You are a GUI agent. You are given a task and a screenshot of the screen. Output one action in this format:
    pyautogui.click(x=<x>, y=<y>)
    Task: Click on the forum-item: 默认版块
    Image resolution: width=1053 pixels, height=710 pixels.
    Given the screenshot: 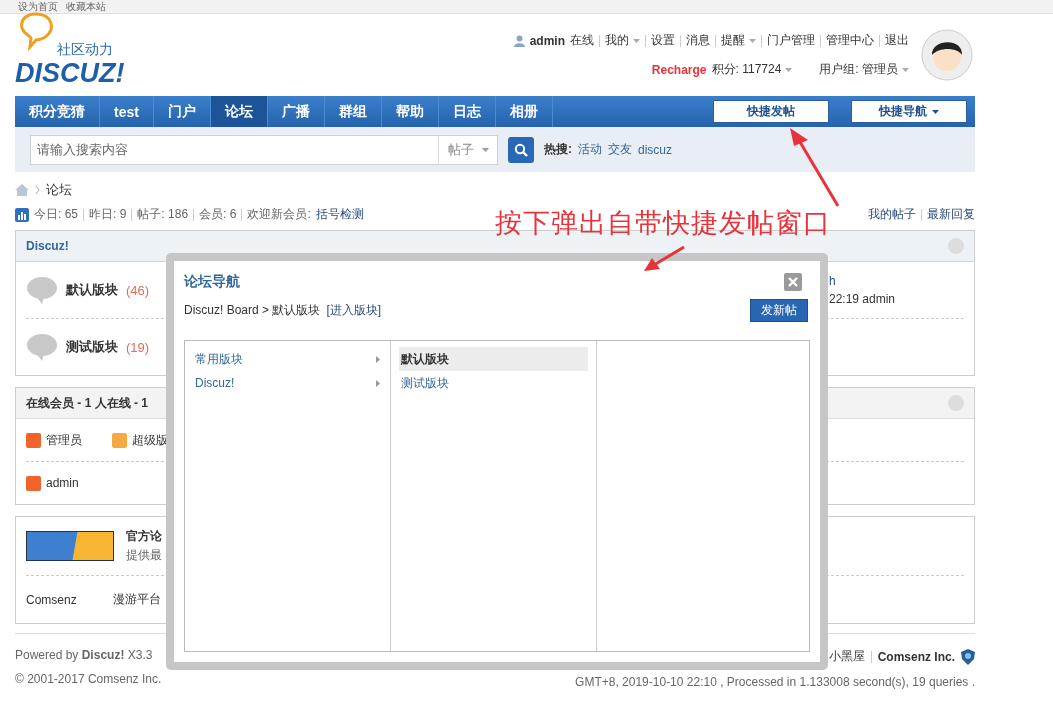 What is the action you would take?
    pyautogui.click(x=493, y=359)
    